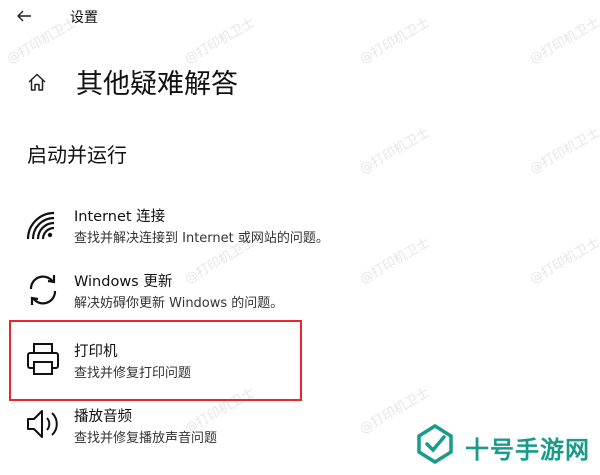  Describe the element at coordinates (230, 229) in the screenshot. I see `troubleshooter-internet: Internet 连接 查找并解决连接到 Internet 或网站的问题。` at that location.